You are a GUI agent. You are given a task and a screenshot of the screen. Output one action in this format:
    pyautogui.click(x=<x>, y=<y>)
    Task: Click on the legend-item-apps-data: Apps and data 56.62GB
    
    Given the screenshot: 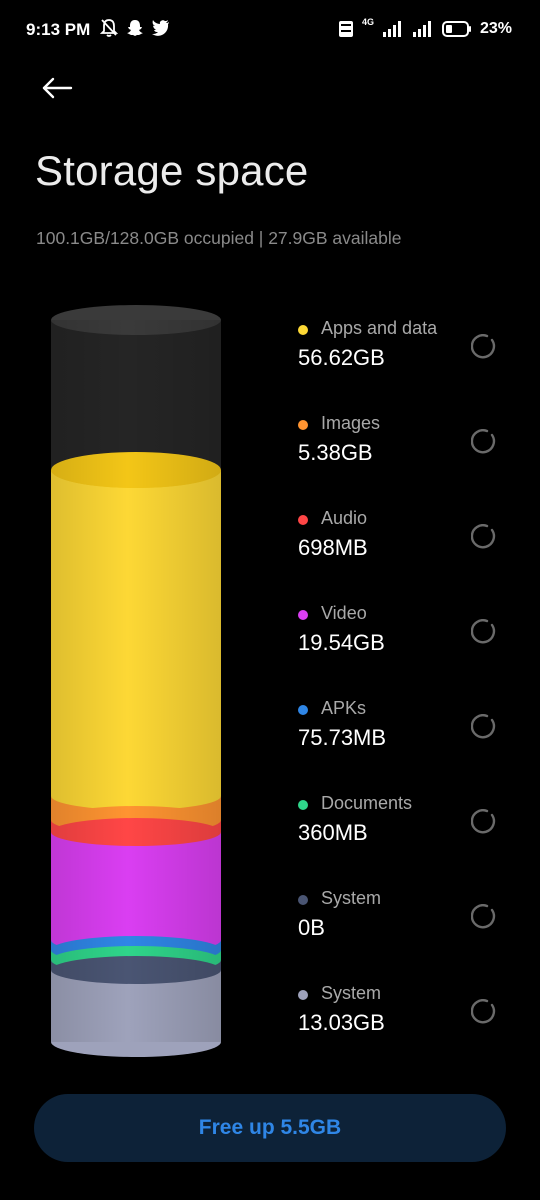 What is the action you would take?
    pyautogui.click(x=408, y=365)
    